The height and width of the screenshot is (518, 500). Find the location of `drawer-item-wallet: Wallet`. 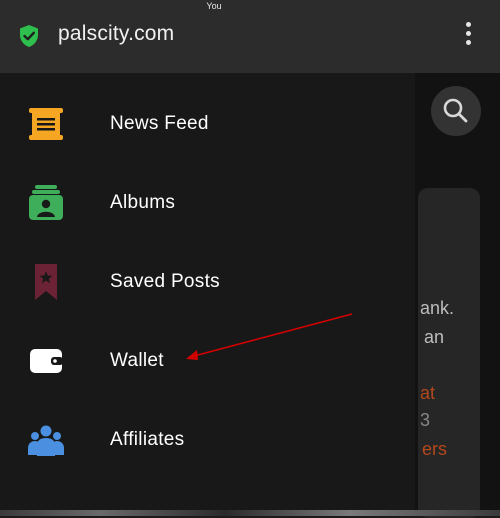

drawer-item-wallet: Wallet is located at coordinates (207, 361).